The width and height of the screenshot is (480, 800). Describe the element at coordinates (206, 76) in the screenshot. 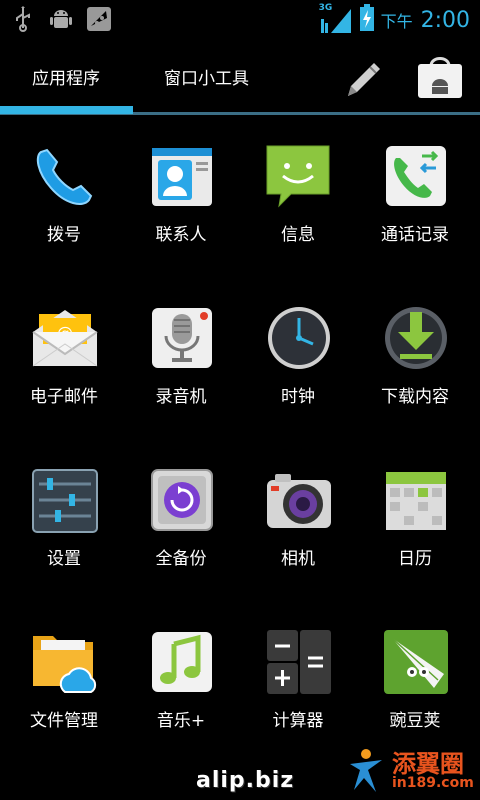

I see `tab-widgets: 窗口小工具` at that location.